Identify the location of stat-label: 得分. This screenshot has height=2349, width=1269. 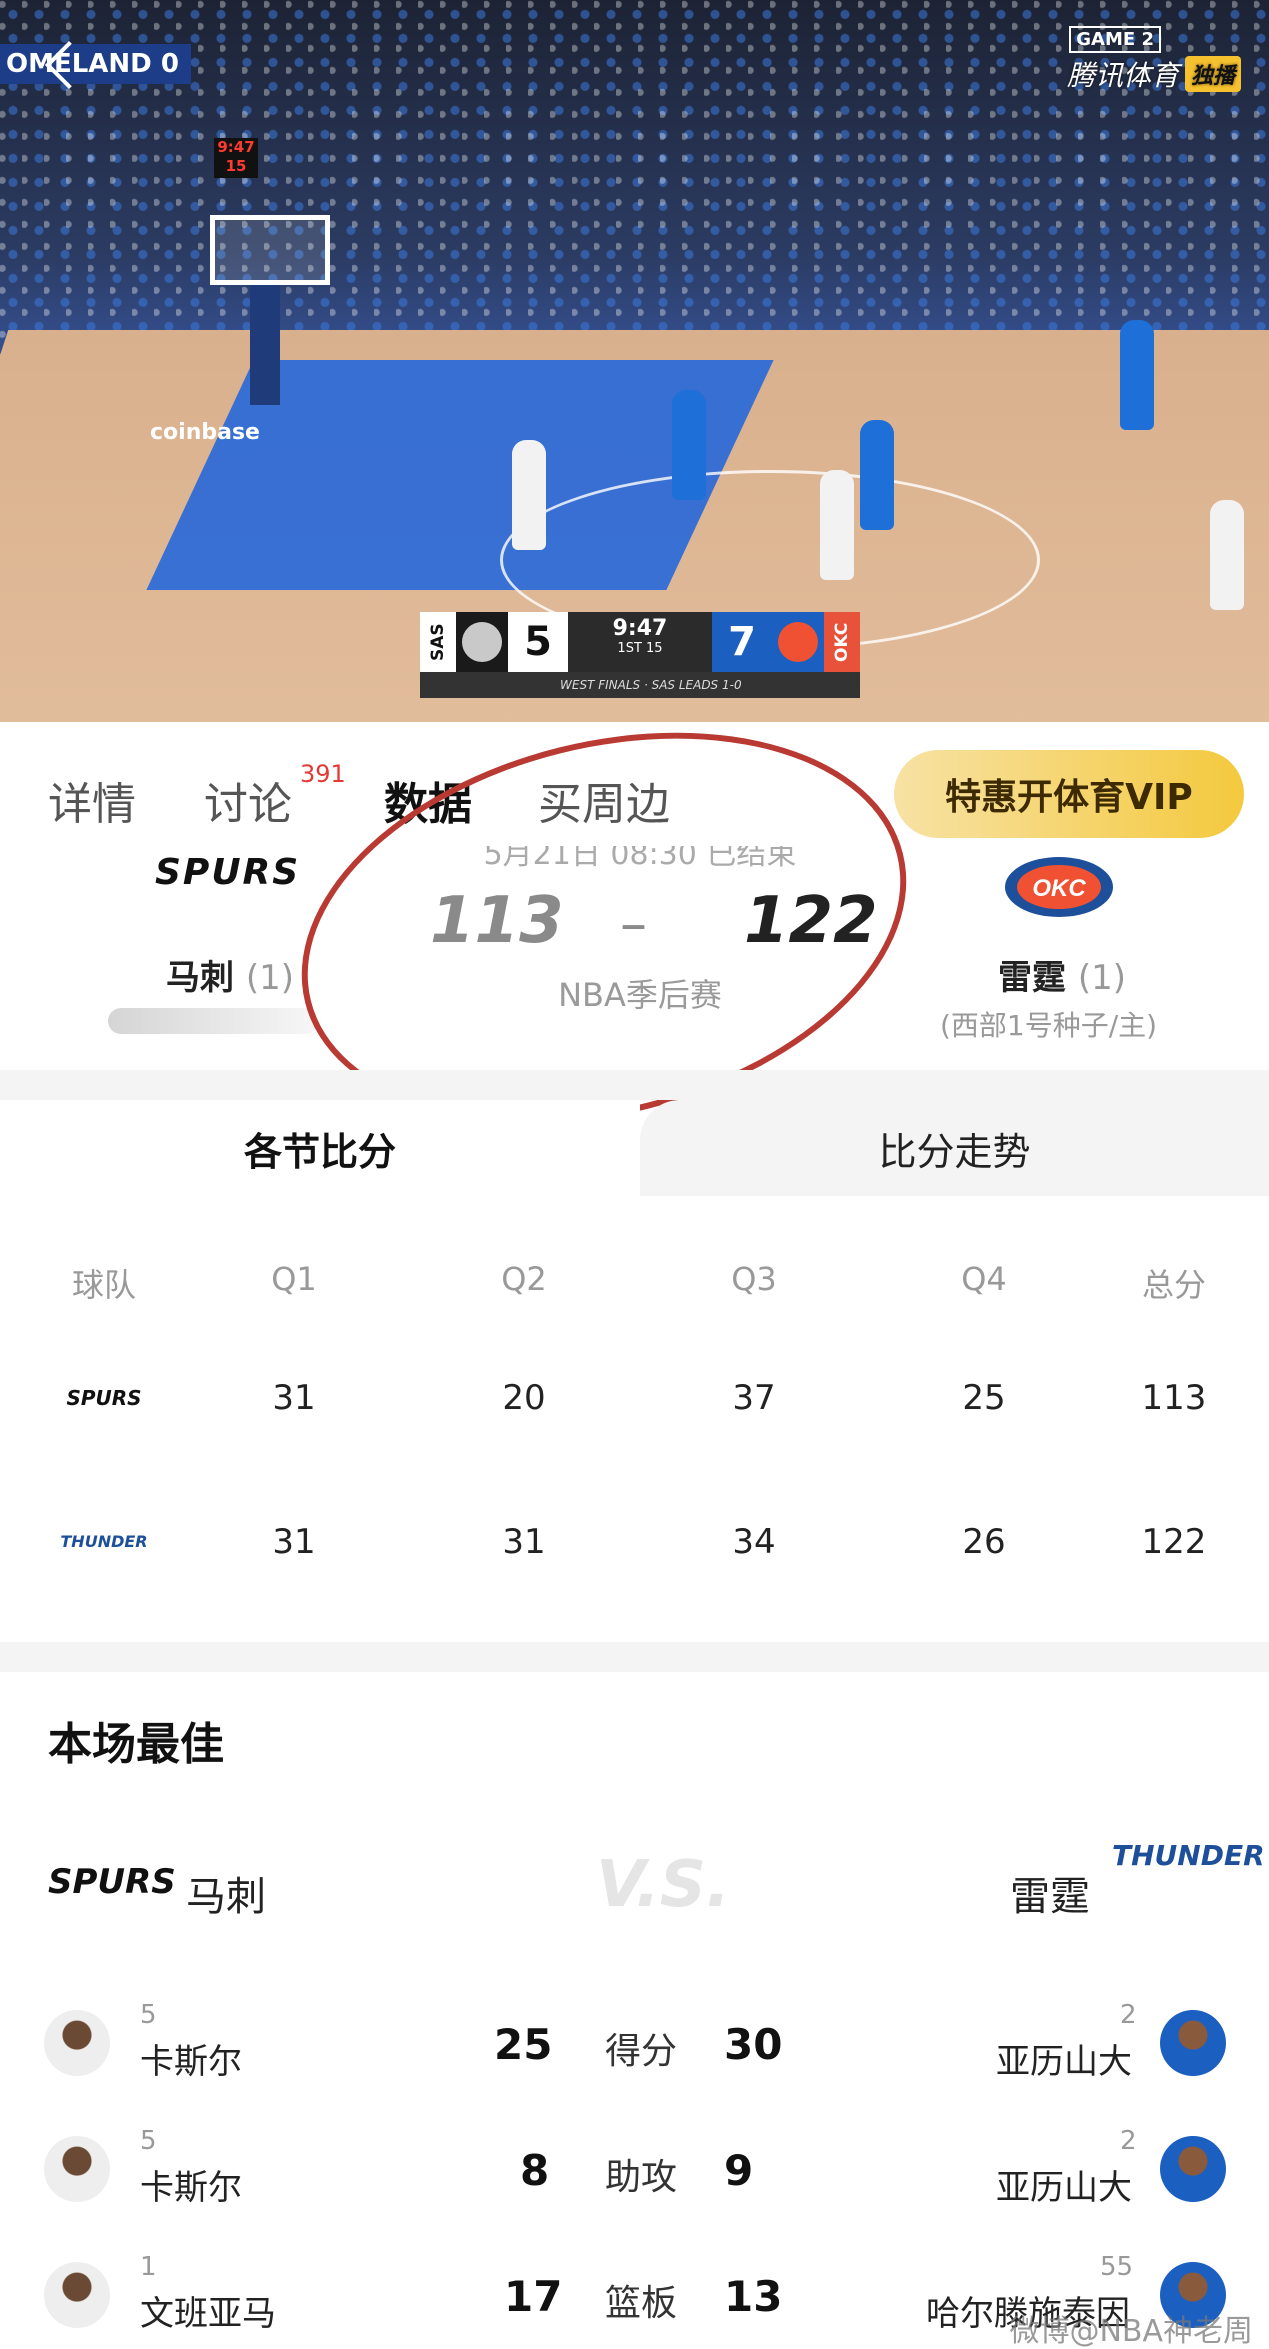
(640, 2051).